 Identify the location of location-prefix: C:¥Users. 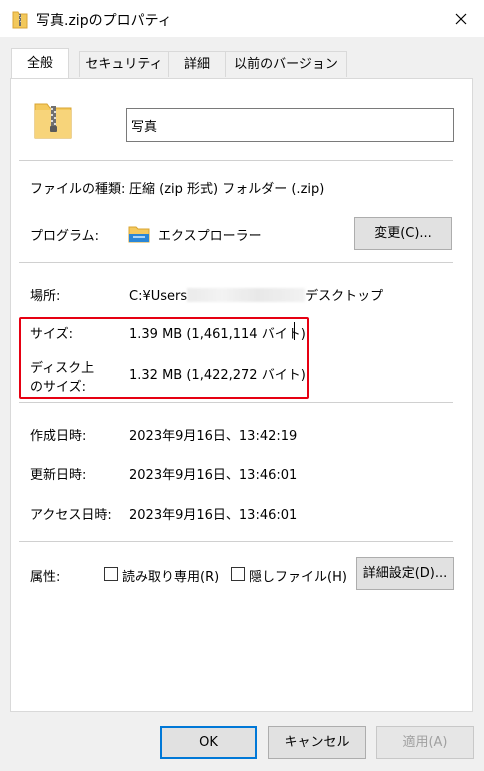
(158, 296).